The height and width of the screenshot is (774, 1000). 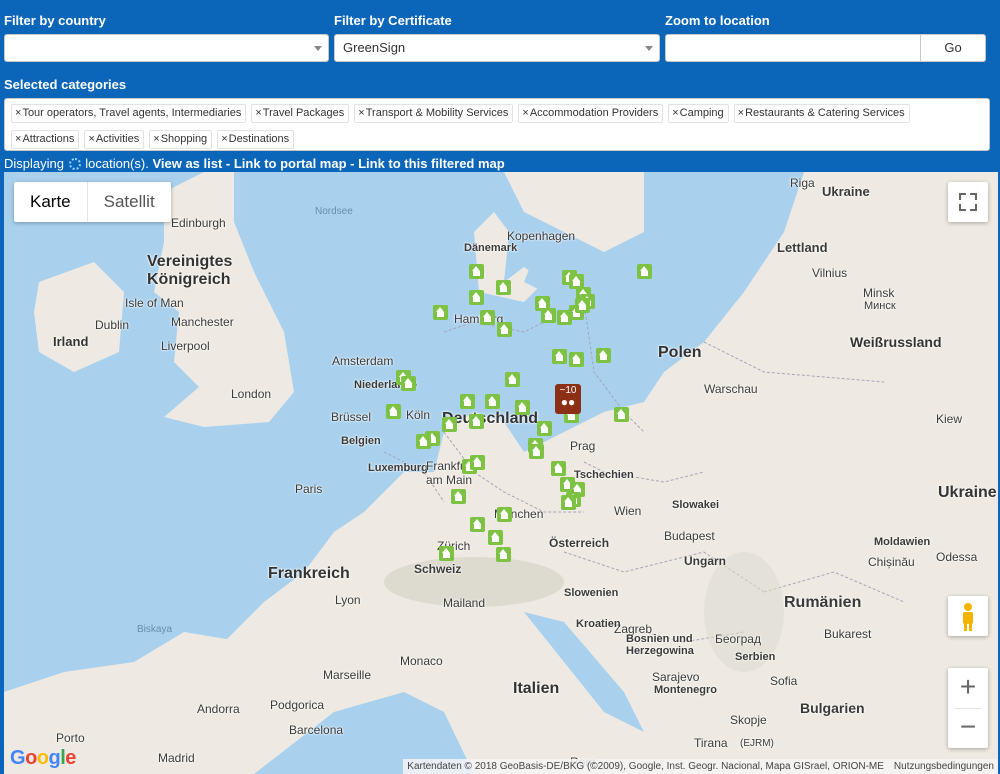 I want to click on zoom-location-input, so click(x=793, y=48).